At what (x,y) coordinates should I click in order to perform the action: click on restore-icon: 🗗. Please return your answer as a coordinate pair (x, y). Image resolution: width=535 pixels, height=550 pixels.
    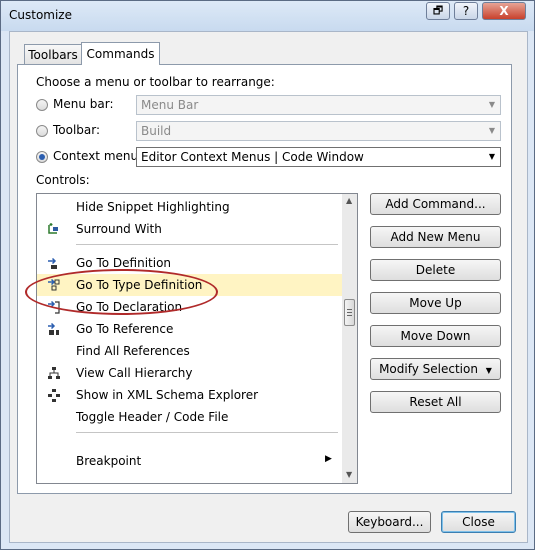
    Looking at the image, I should click on (438, 10).